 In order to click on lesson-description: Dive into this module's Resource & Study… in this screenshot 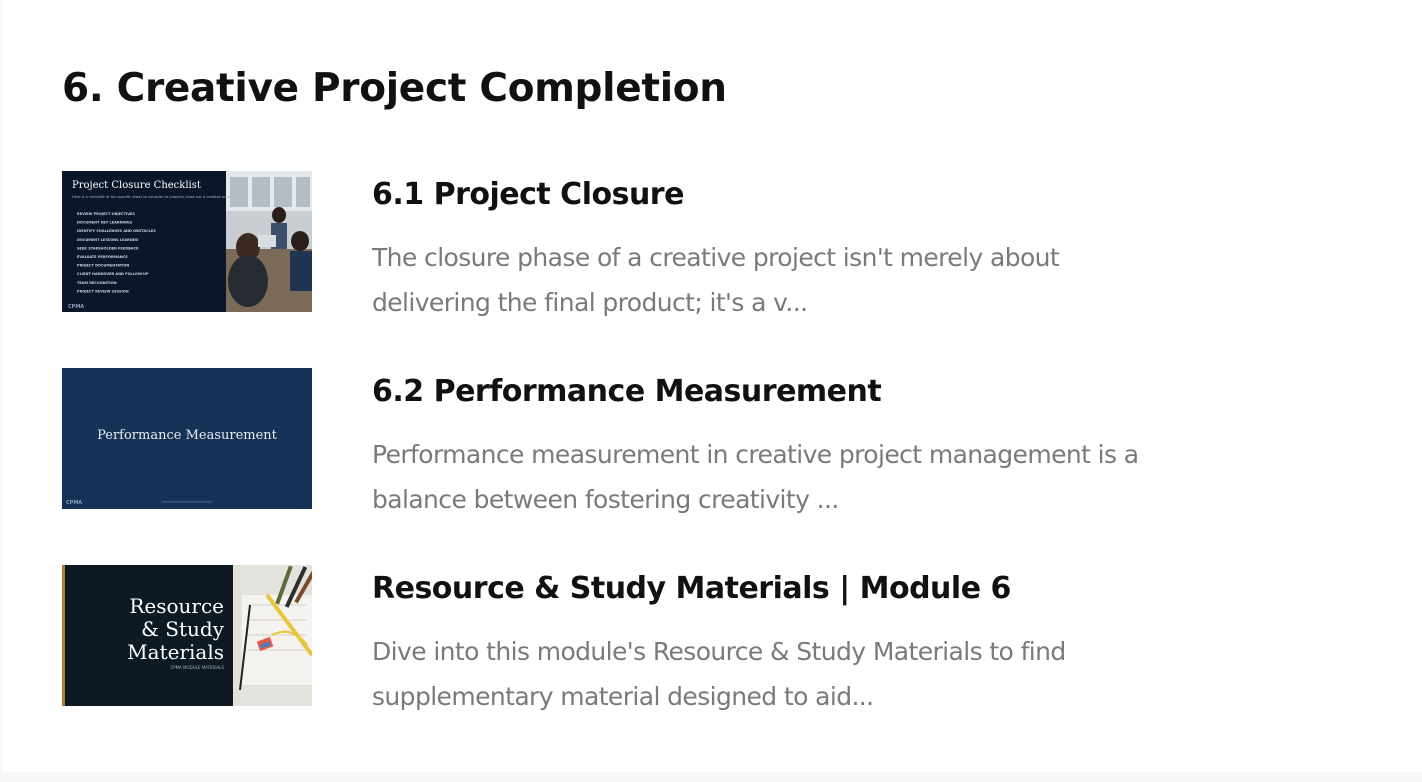, I will do `click(719, 674)`.